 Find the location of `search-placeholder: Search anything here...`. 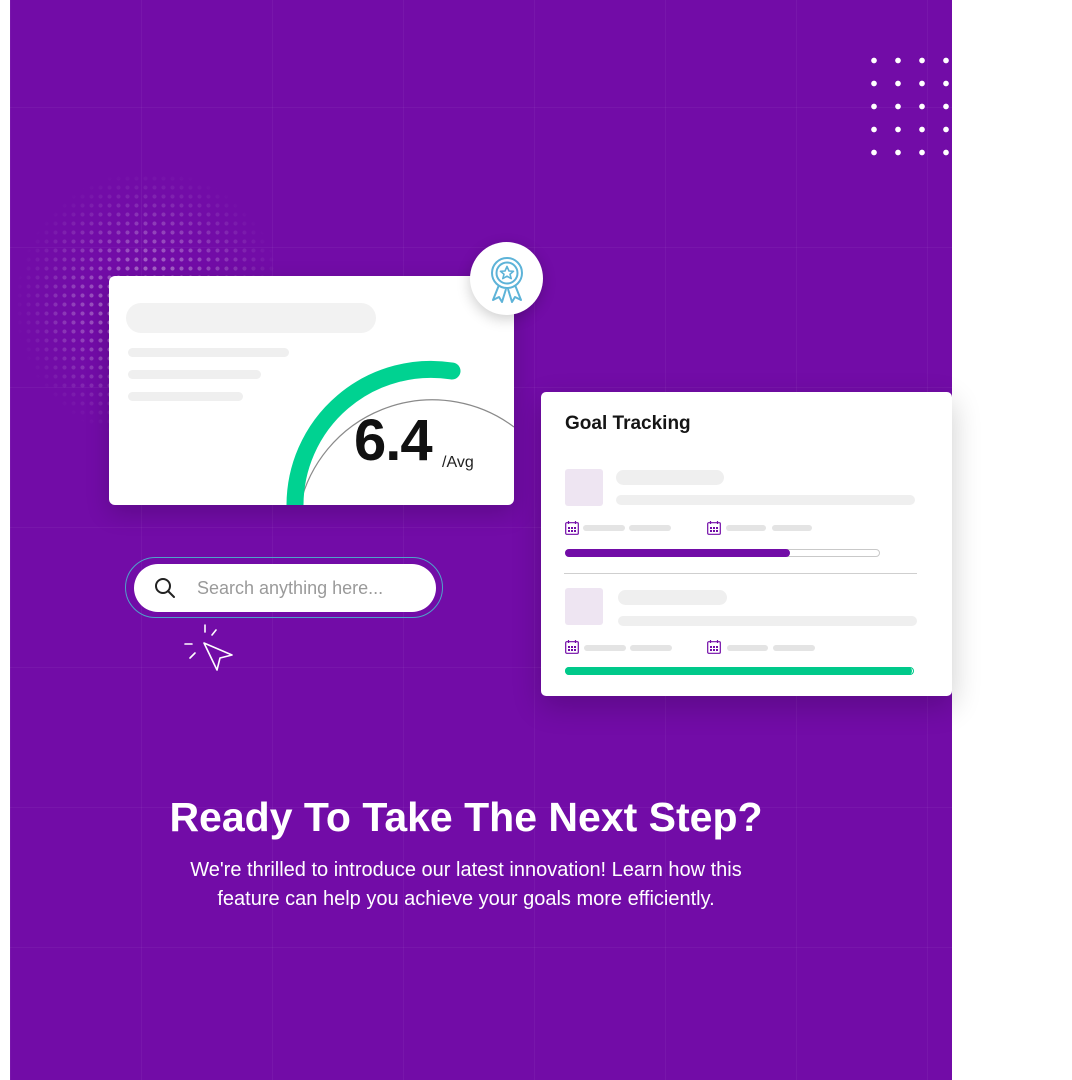

search-placeholder: Search anything here... is located at coordinates (290, 588).